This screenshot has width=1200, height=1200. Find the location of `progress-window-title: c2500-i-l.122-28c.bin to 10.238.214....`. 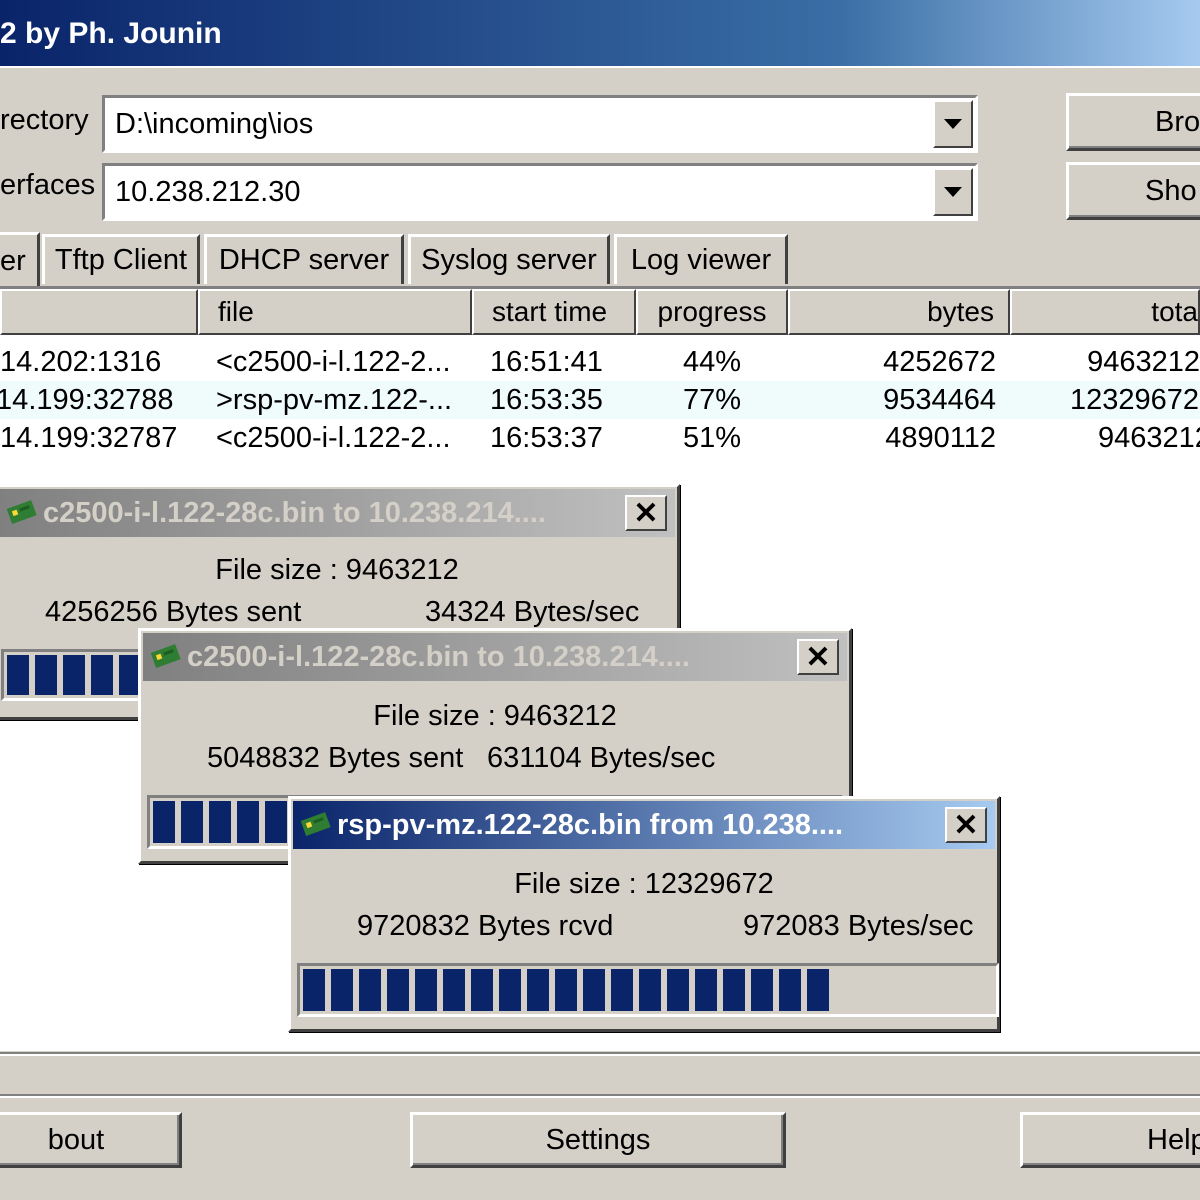

progress-window-title: c2500-i-l.122-28c.bin to 10.238.214.... is located at coordinates (294, 512).